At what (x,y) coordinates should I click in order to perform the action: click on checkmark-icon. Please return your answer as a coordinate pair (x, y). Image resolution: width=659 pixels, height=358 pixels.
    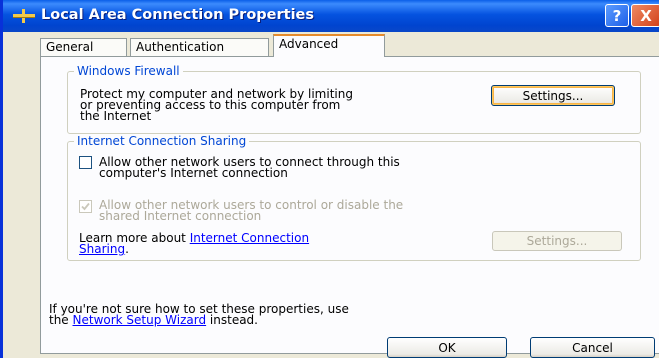
    Looking at the image, I should click on (85, 206).